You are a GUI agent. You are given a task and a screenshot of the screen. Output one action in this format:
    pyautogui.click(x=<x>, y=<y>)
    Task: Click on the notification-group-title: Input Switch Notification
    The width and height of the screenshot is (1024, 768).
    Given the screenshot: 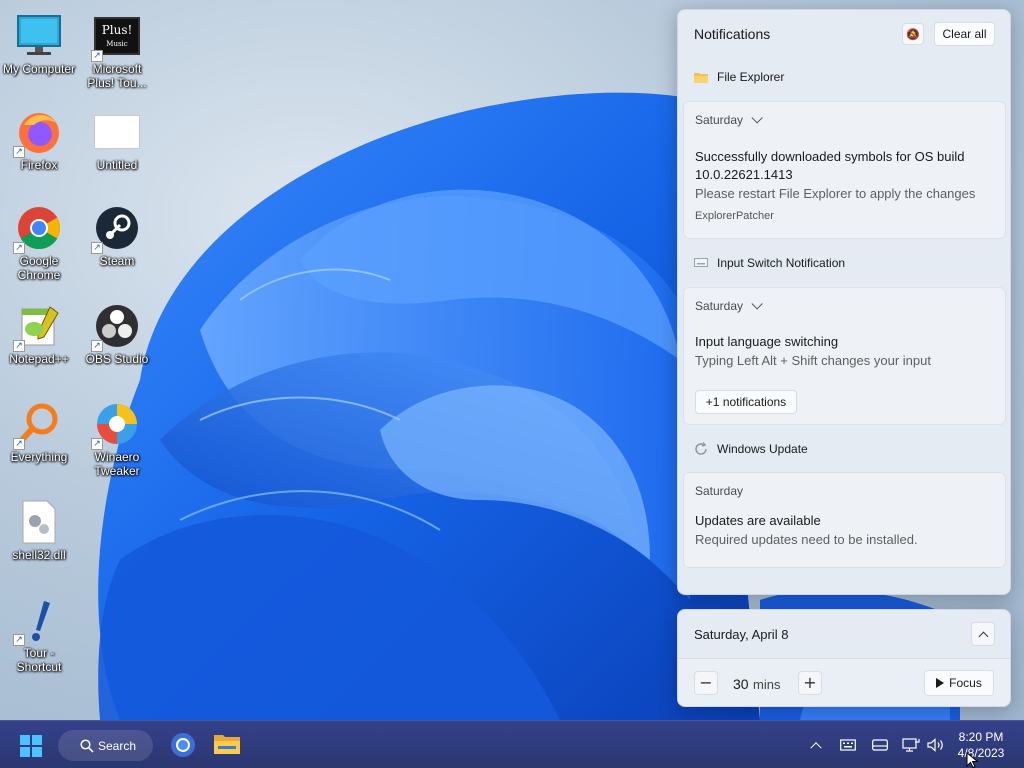 What is the action you would take?
    pyautogui.click(x=781, y=263)
    